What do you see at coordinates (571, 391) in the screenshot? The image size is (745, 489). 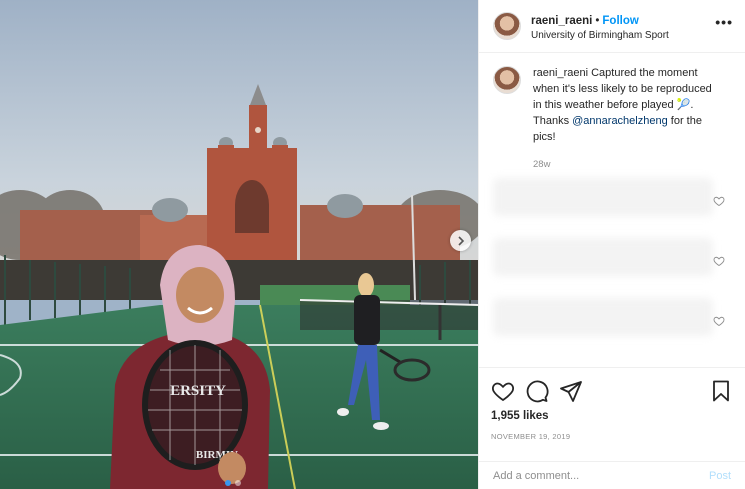 I see `paper-plane-icon` at bounding box center [571, 391].